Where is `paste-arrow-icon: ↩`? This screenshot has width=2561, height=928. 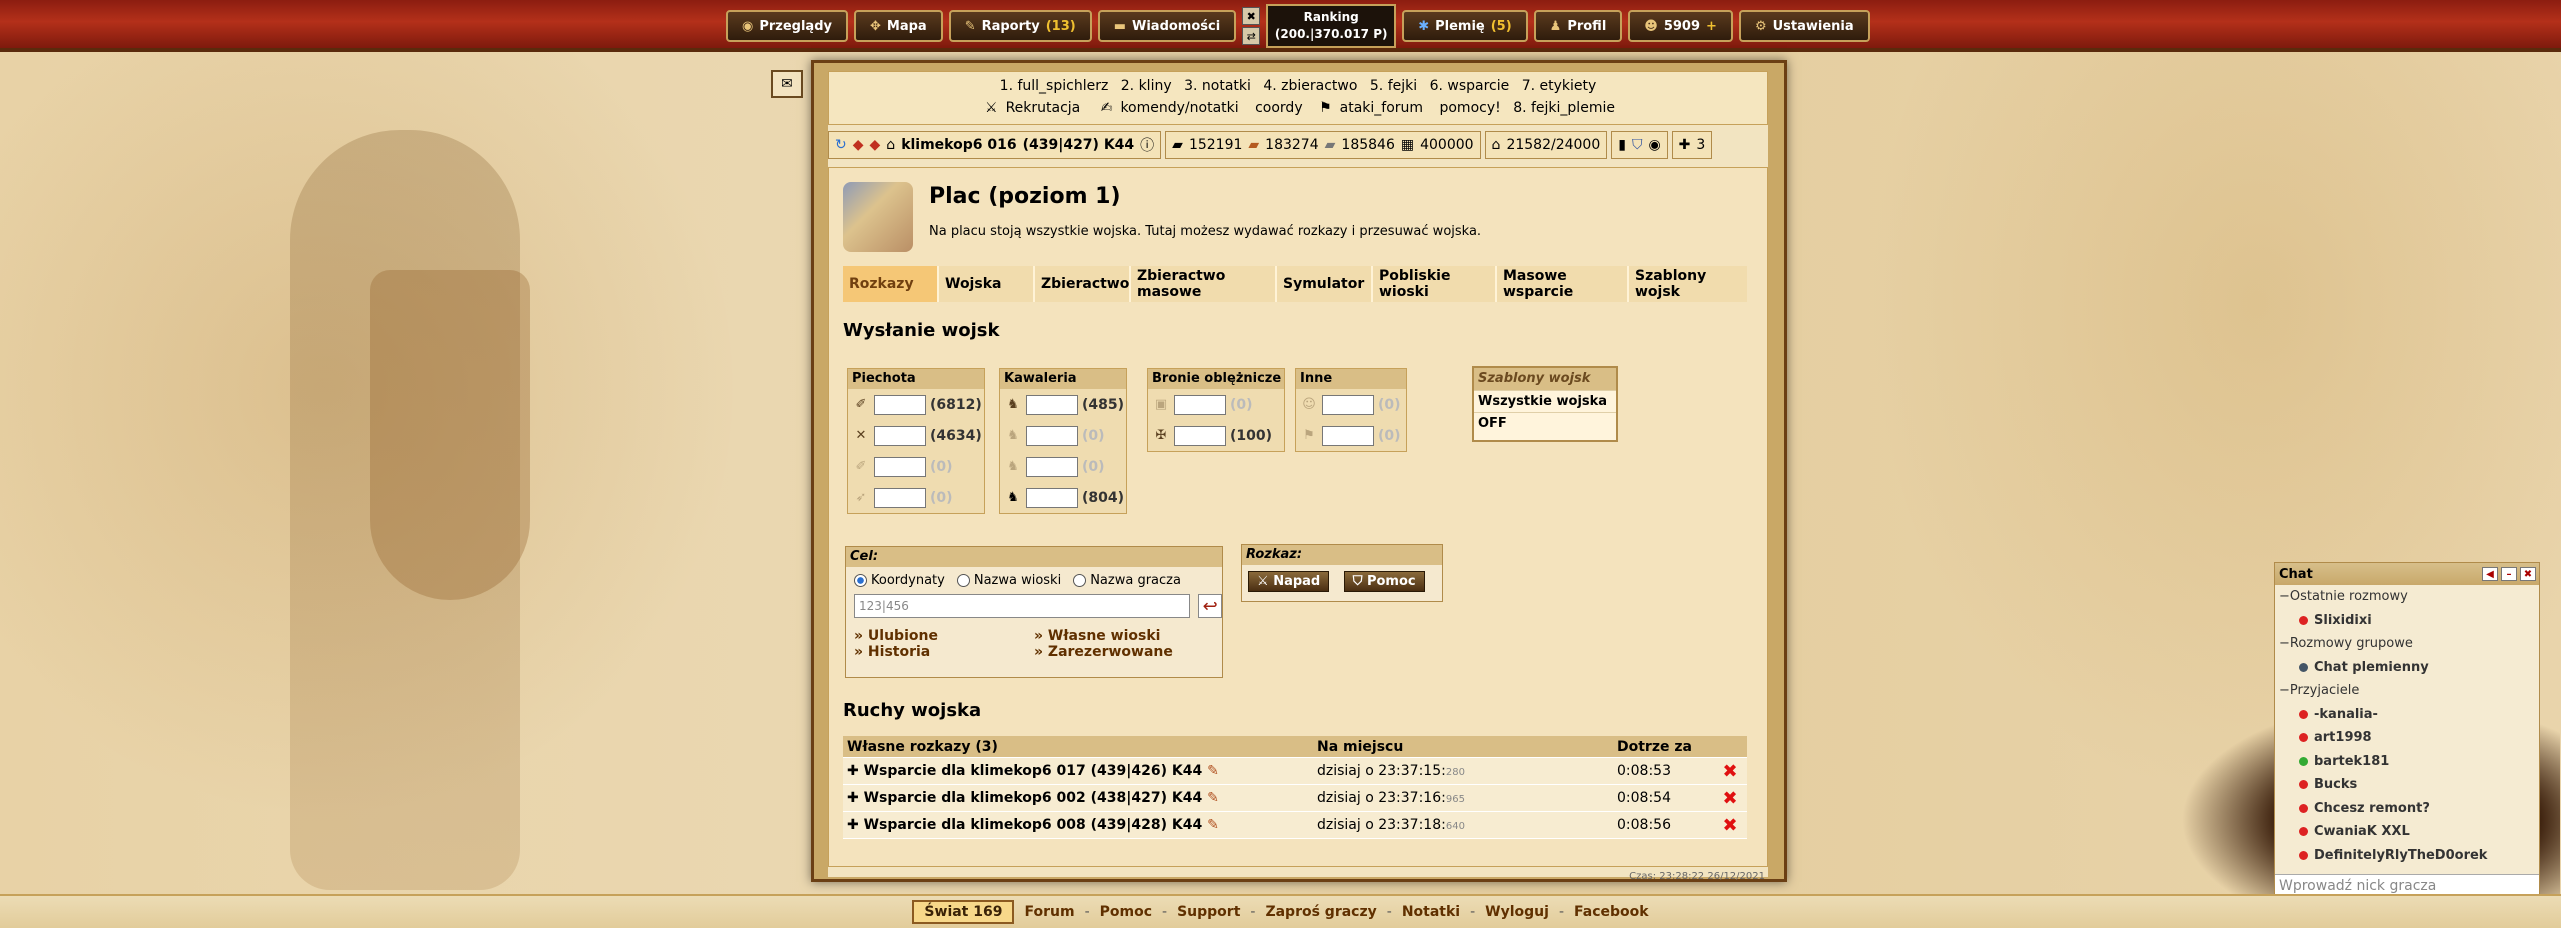
paste-arrow-icon: ↩ is located at coordinates (1210, 606).